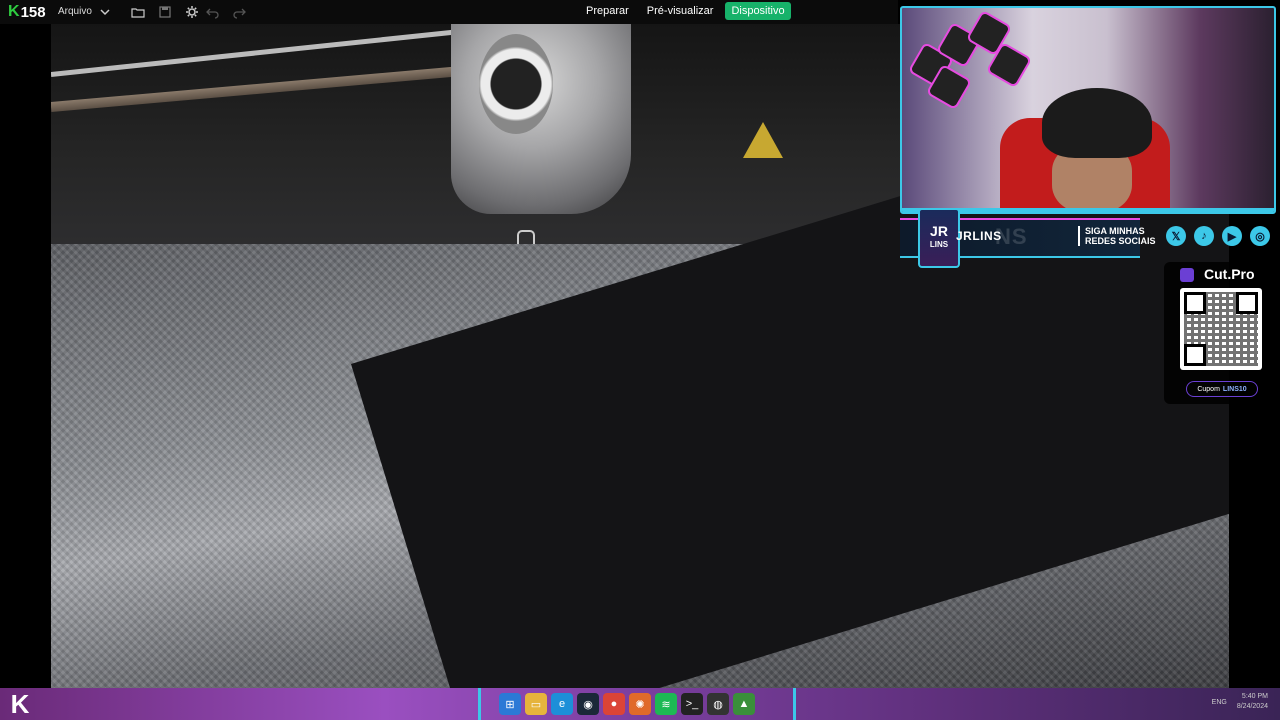 The height and width of the screenshot is (720, 1280). I want to click on gear-icon, so click(192, 12).